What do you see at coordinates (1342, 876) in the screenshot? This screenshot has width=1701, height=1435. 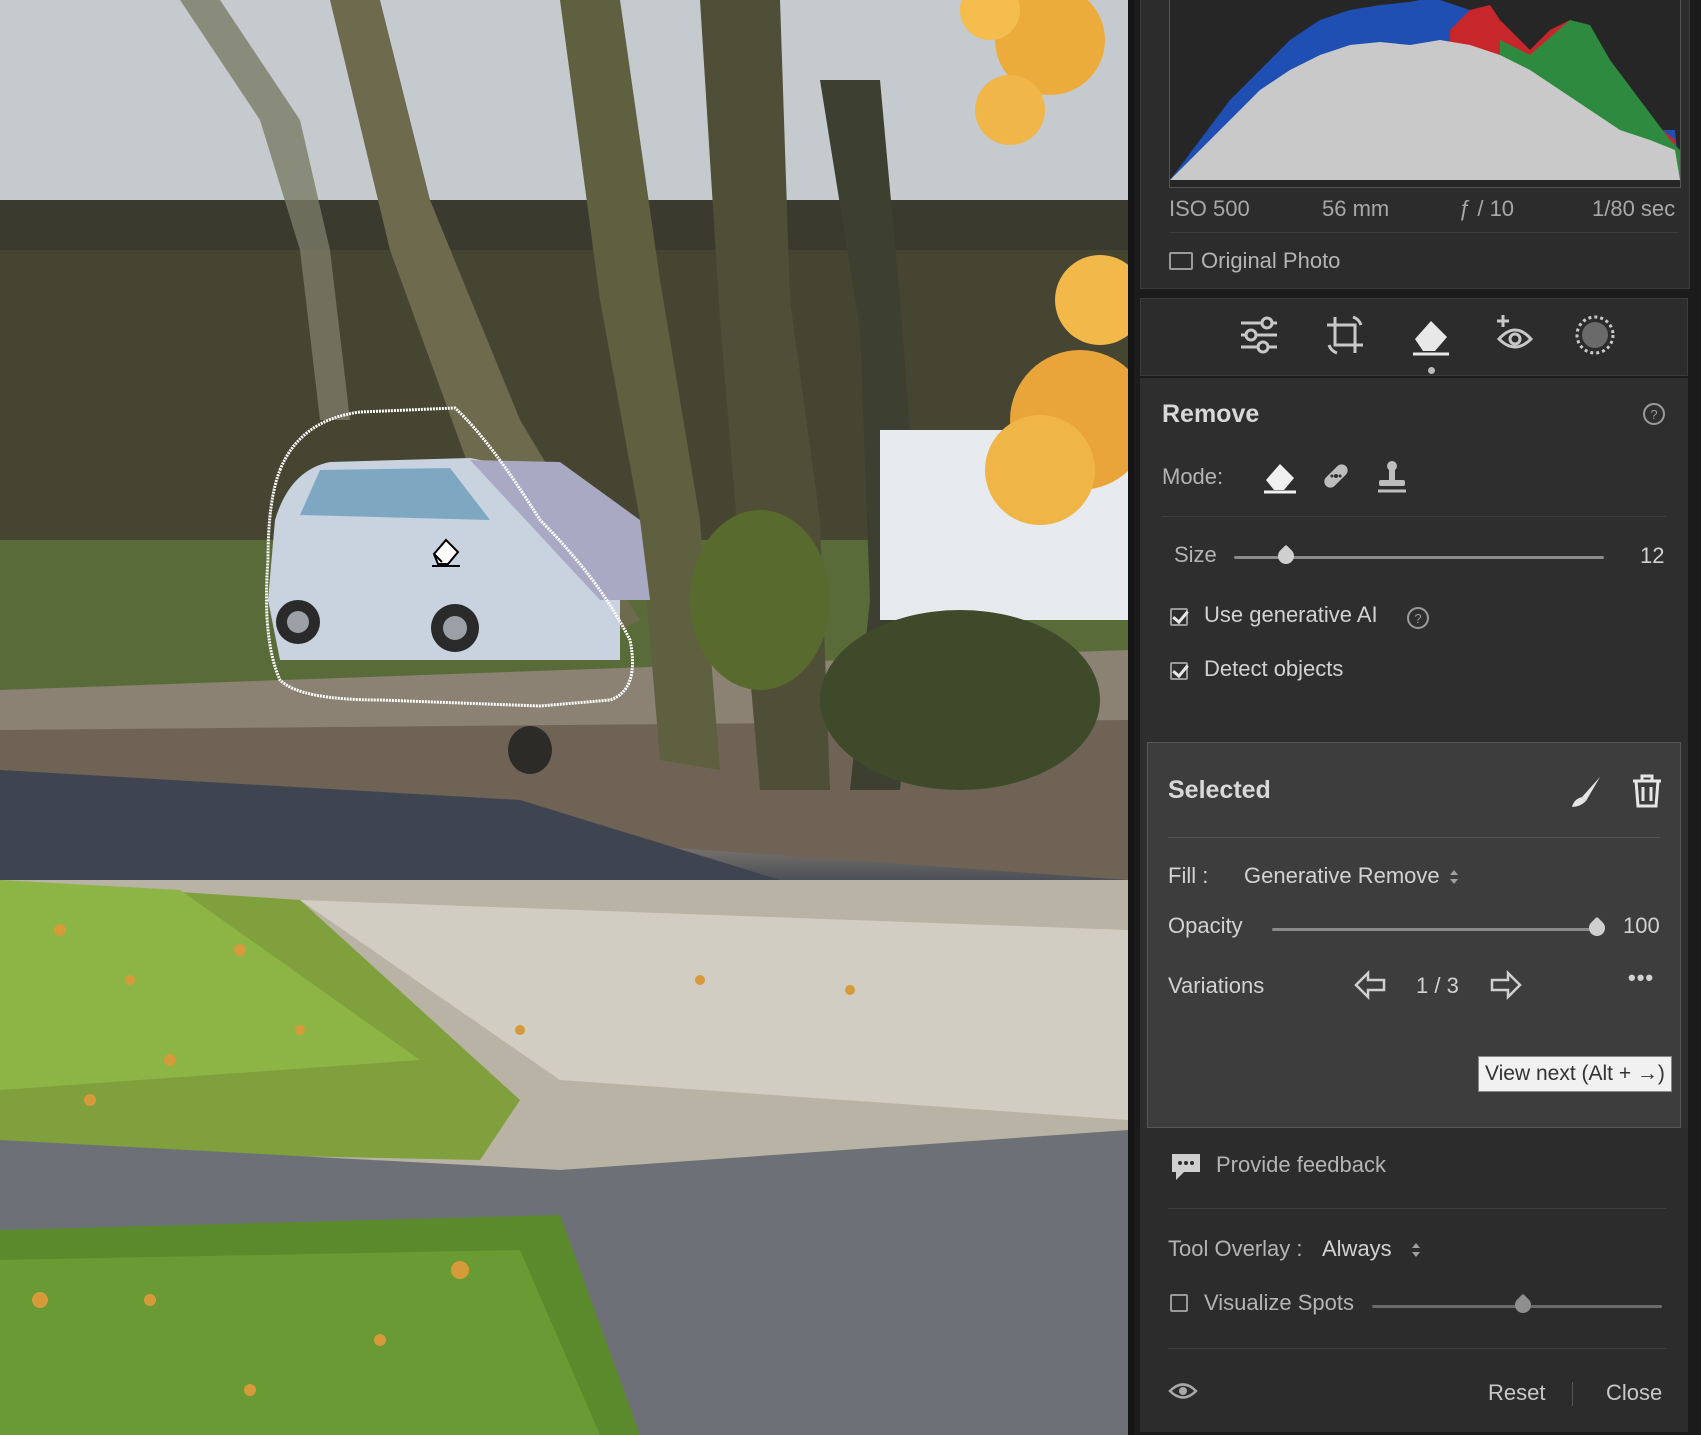 I see `fill-dropdown: Generative Remove` at bounding box center [1342, 876].